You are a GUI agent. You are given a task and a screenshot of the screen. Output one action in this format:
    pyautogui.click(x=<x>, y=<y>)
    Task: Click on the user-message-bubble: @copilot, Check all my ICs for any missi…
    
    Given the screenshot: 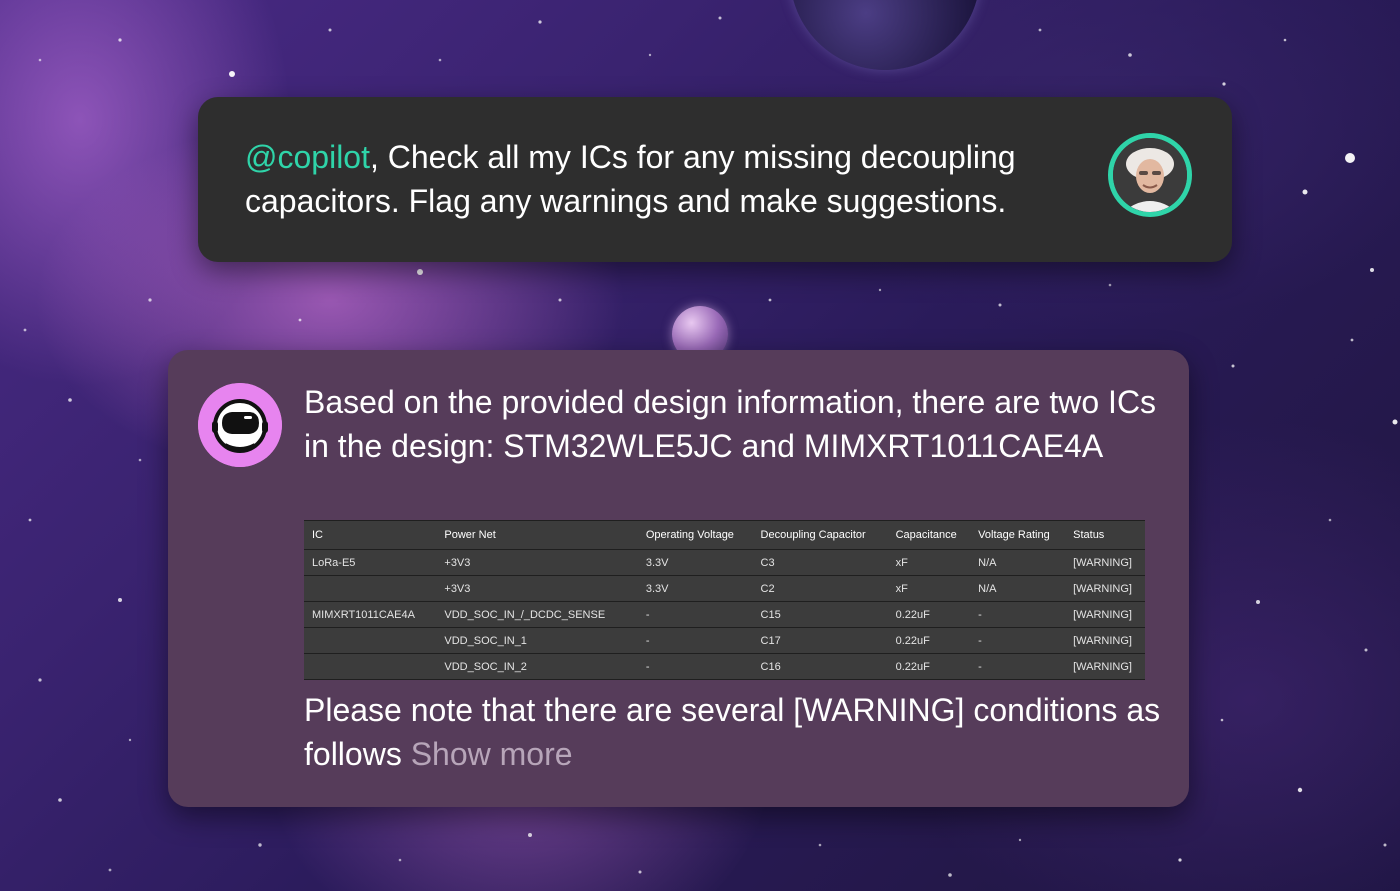 What is the action you would take?
    pyautogui.click(x=715, y=179)
    